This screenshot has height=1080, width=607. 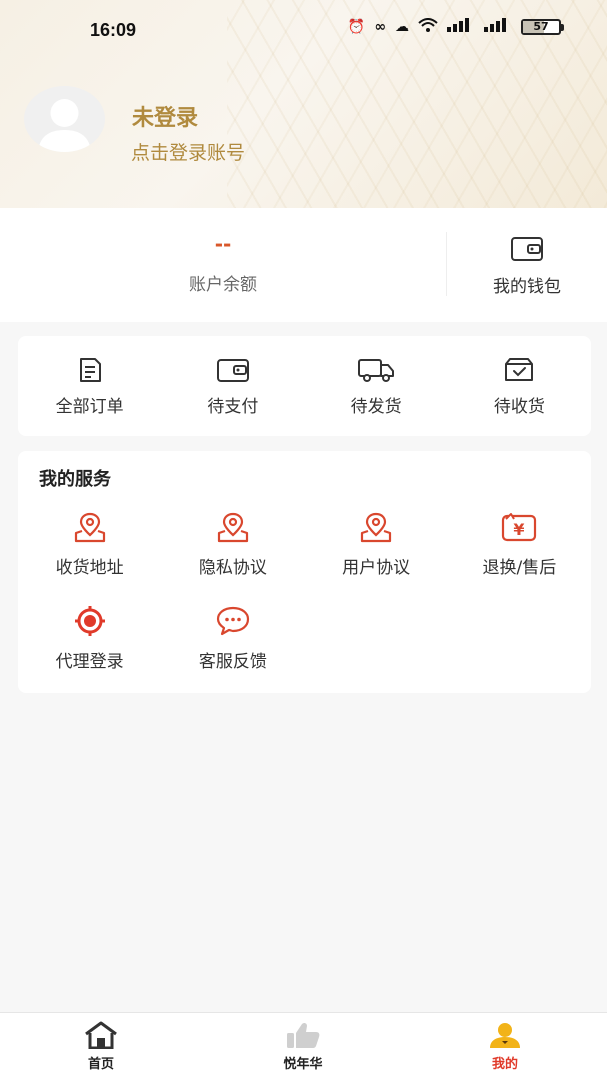 What do you see at coordinates (188, 151) in the screenshot?
I see `login-link: 点击登录账号` at bounding box center [188, 151].